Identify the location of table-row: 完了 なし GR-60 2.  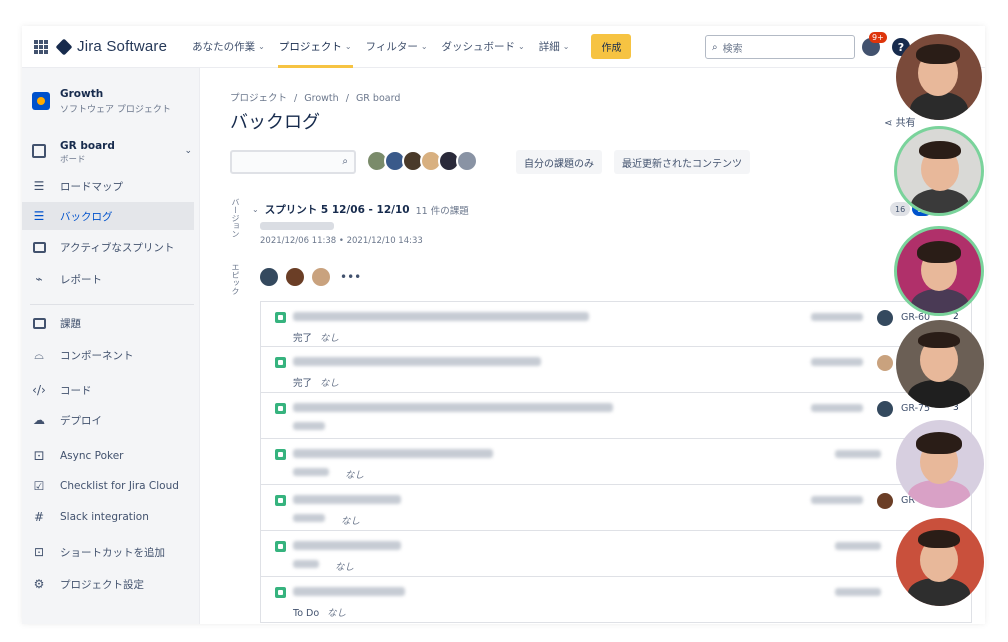
(616, 324).